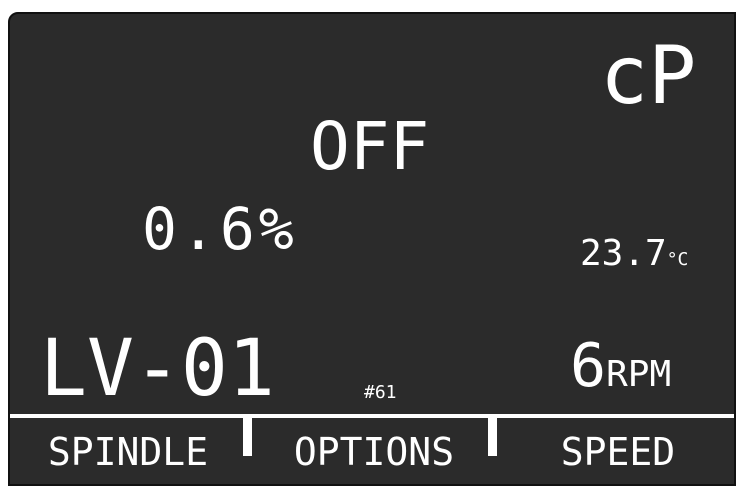 The width and height of the screenshot is (736, 486). What do you see at coordinates (617, 452) in the screenshot?
I see `speed-softkey: SPEED` at bounding box center [617, 452].